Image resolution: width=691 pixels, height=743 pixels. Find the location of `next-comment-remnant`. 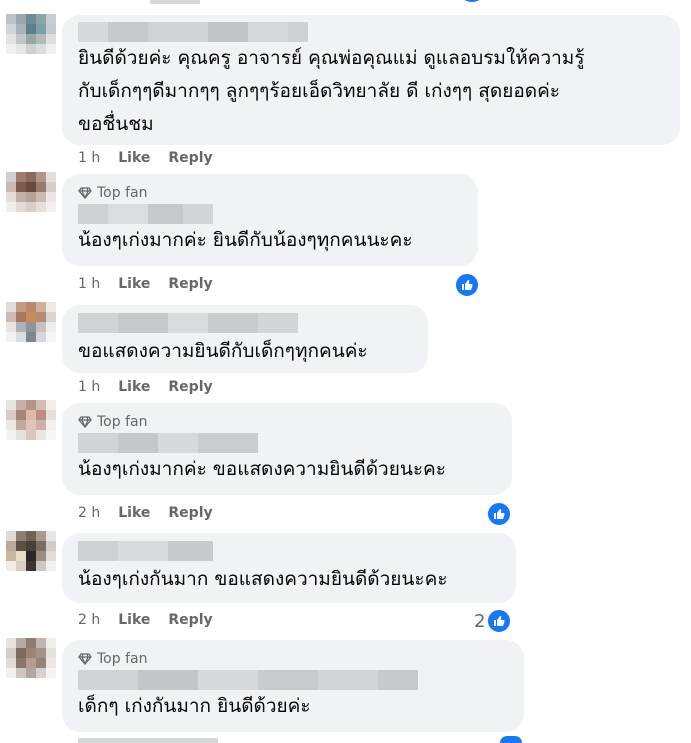

next-comment-remnant is located at coordinates (148, 740).